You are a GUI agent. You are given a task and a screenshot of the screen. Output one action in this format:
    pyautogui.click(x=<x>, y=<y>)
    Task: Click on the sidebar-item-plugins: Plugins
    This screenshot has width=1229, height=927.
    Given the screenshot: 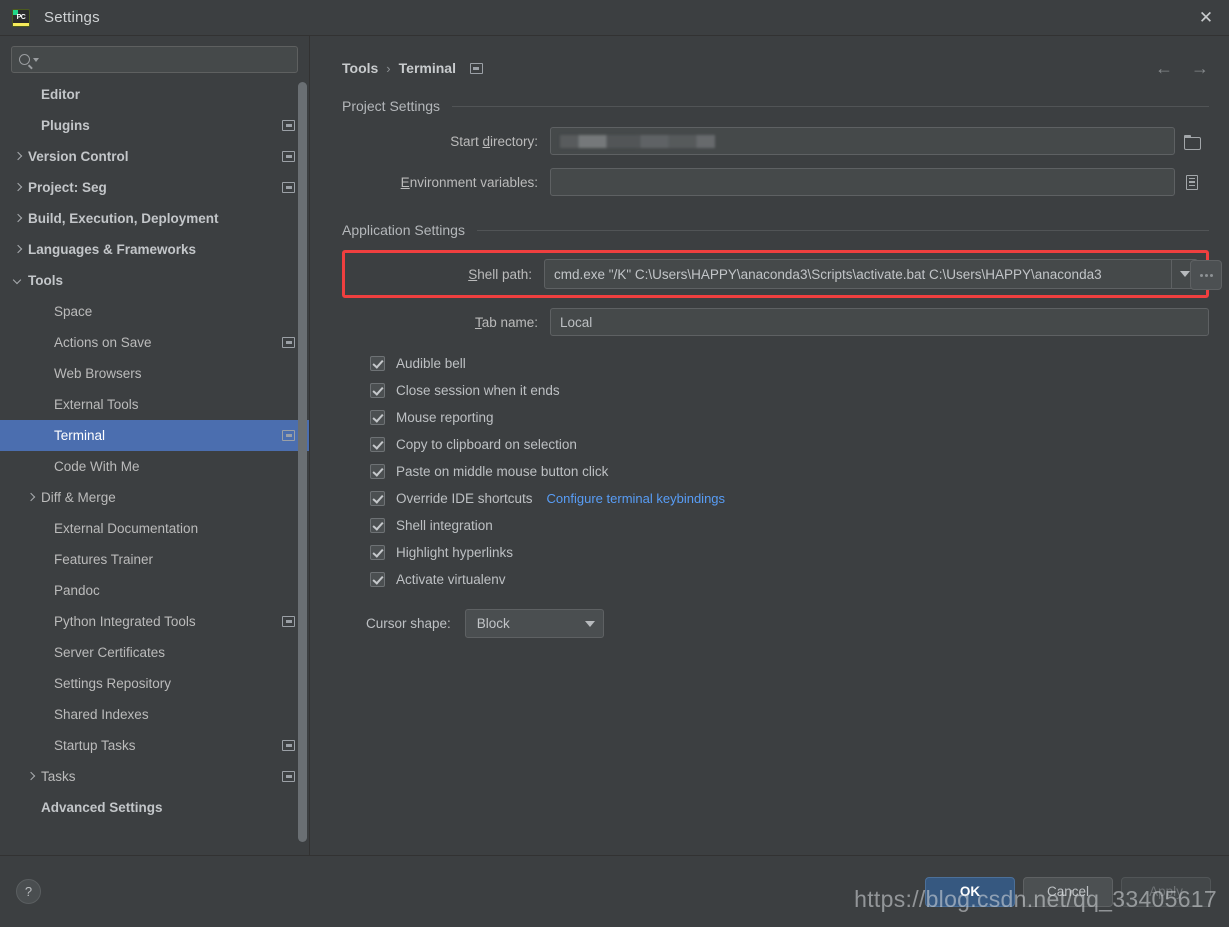 What is the action you would take?
    pyautogui.click(x=154, y=125)
    